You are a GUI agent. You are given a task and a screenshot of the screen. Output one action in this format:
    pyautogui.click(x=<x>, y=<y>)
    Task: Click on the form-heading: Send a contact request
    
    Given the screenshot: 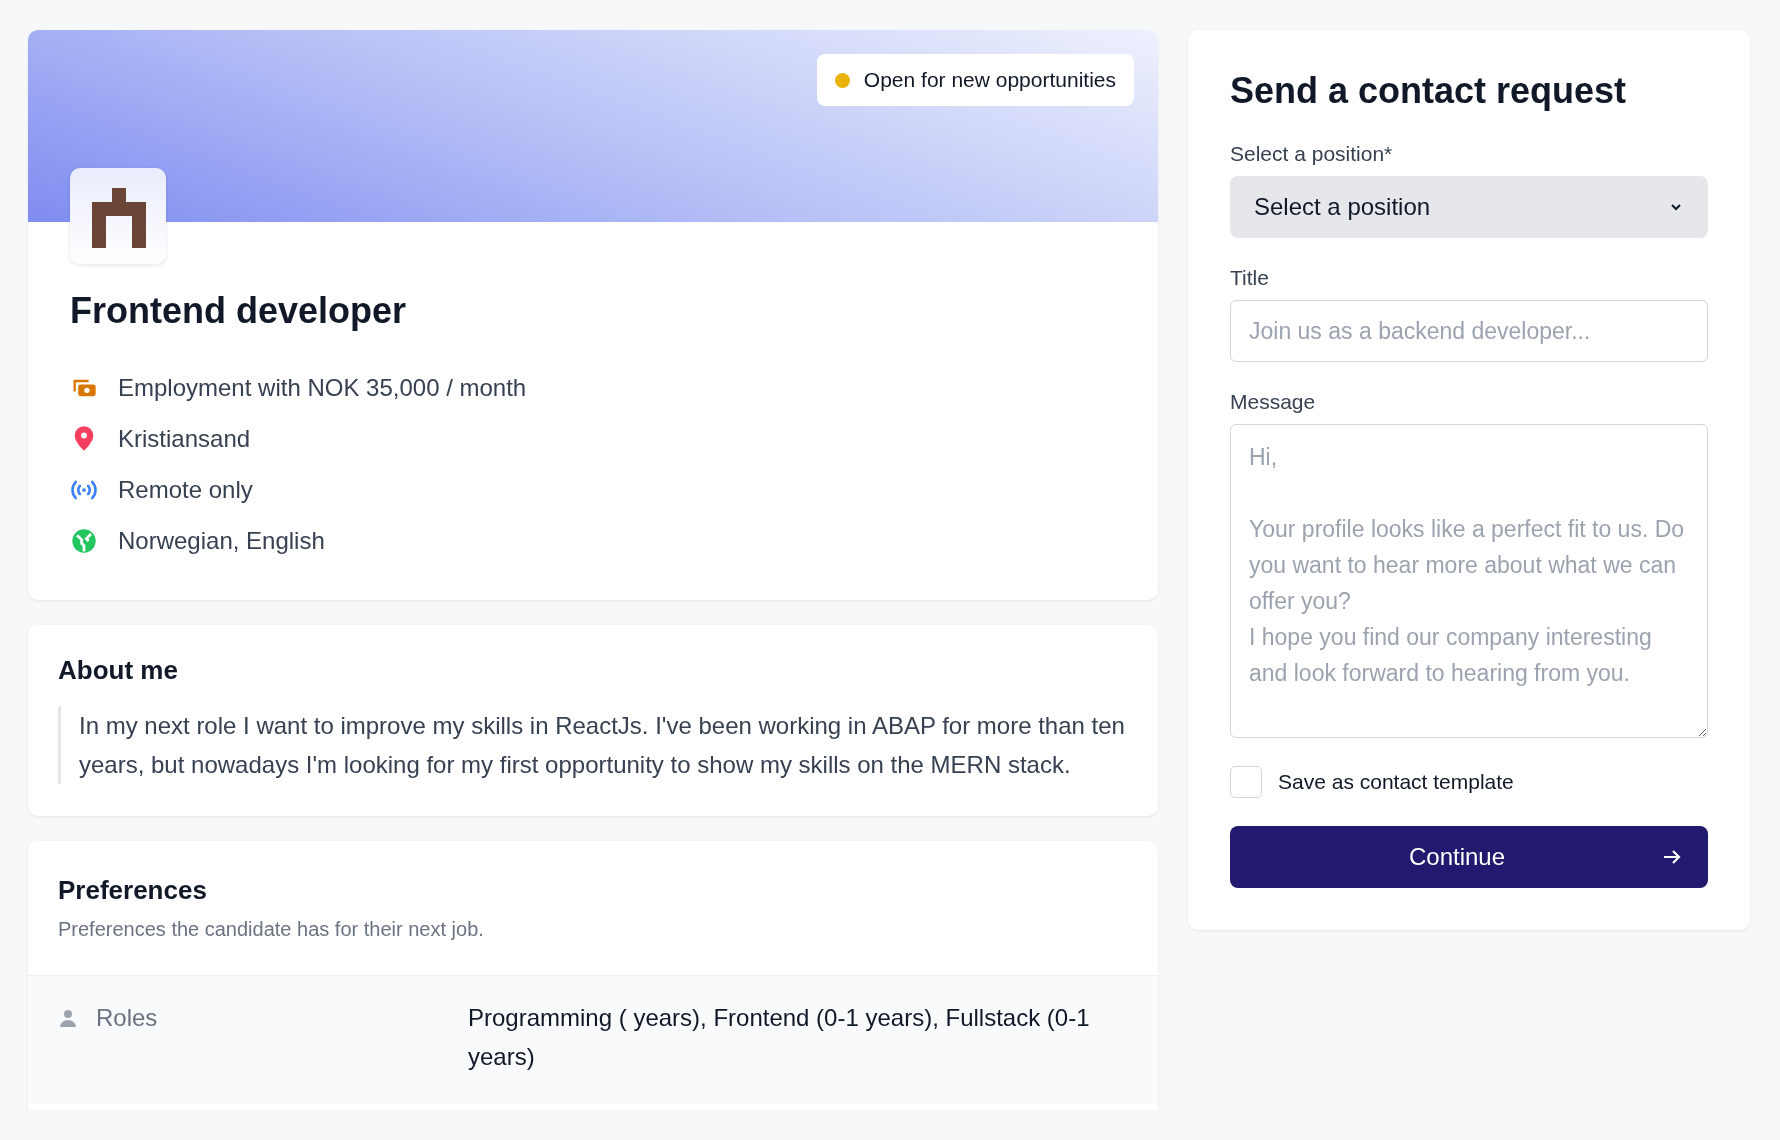 What is the action you would take?
    pyautogui.click(x=1429, y=91)
    